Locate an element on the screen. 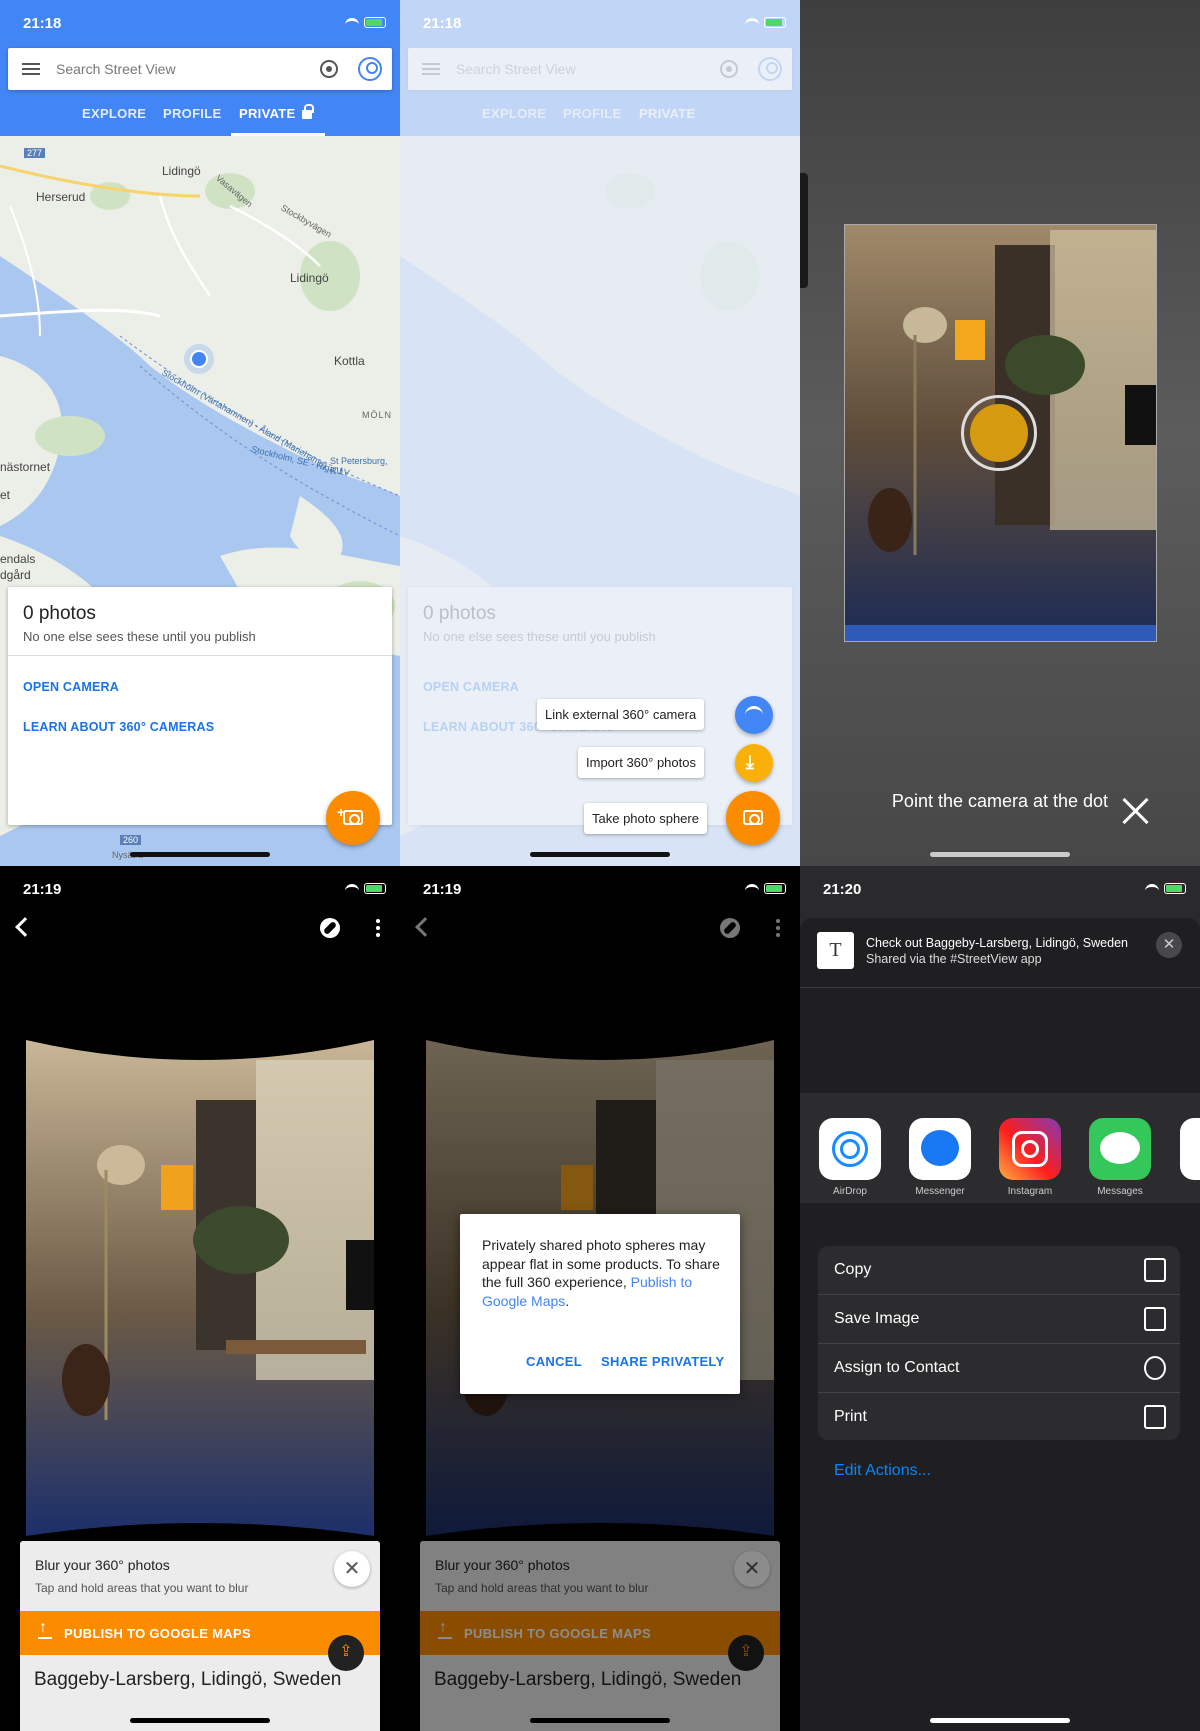  airdrop-icon is located at coordinates (850, 1149).